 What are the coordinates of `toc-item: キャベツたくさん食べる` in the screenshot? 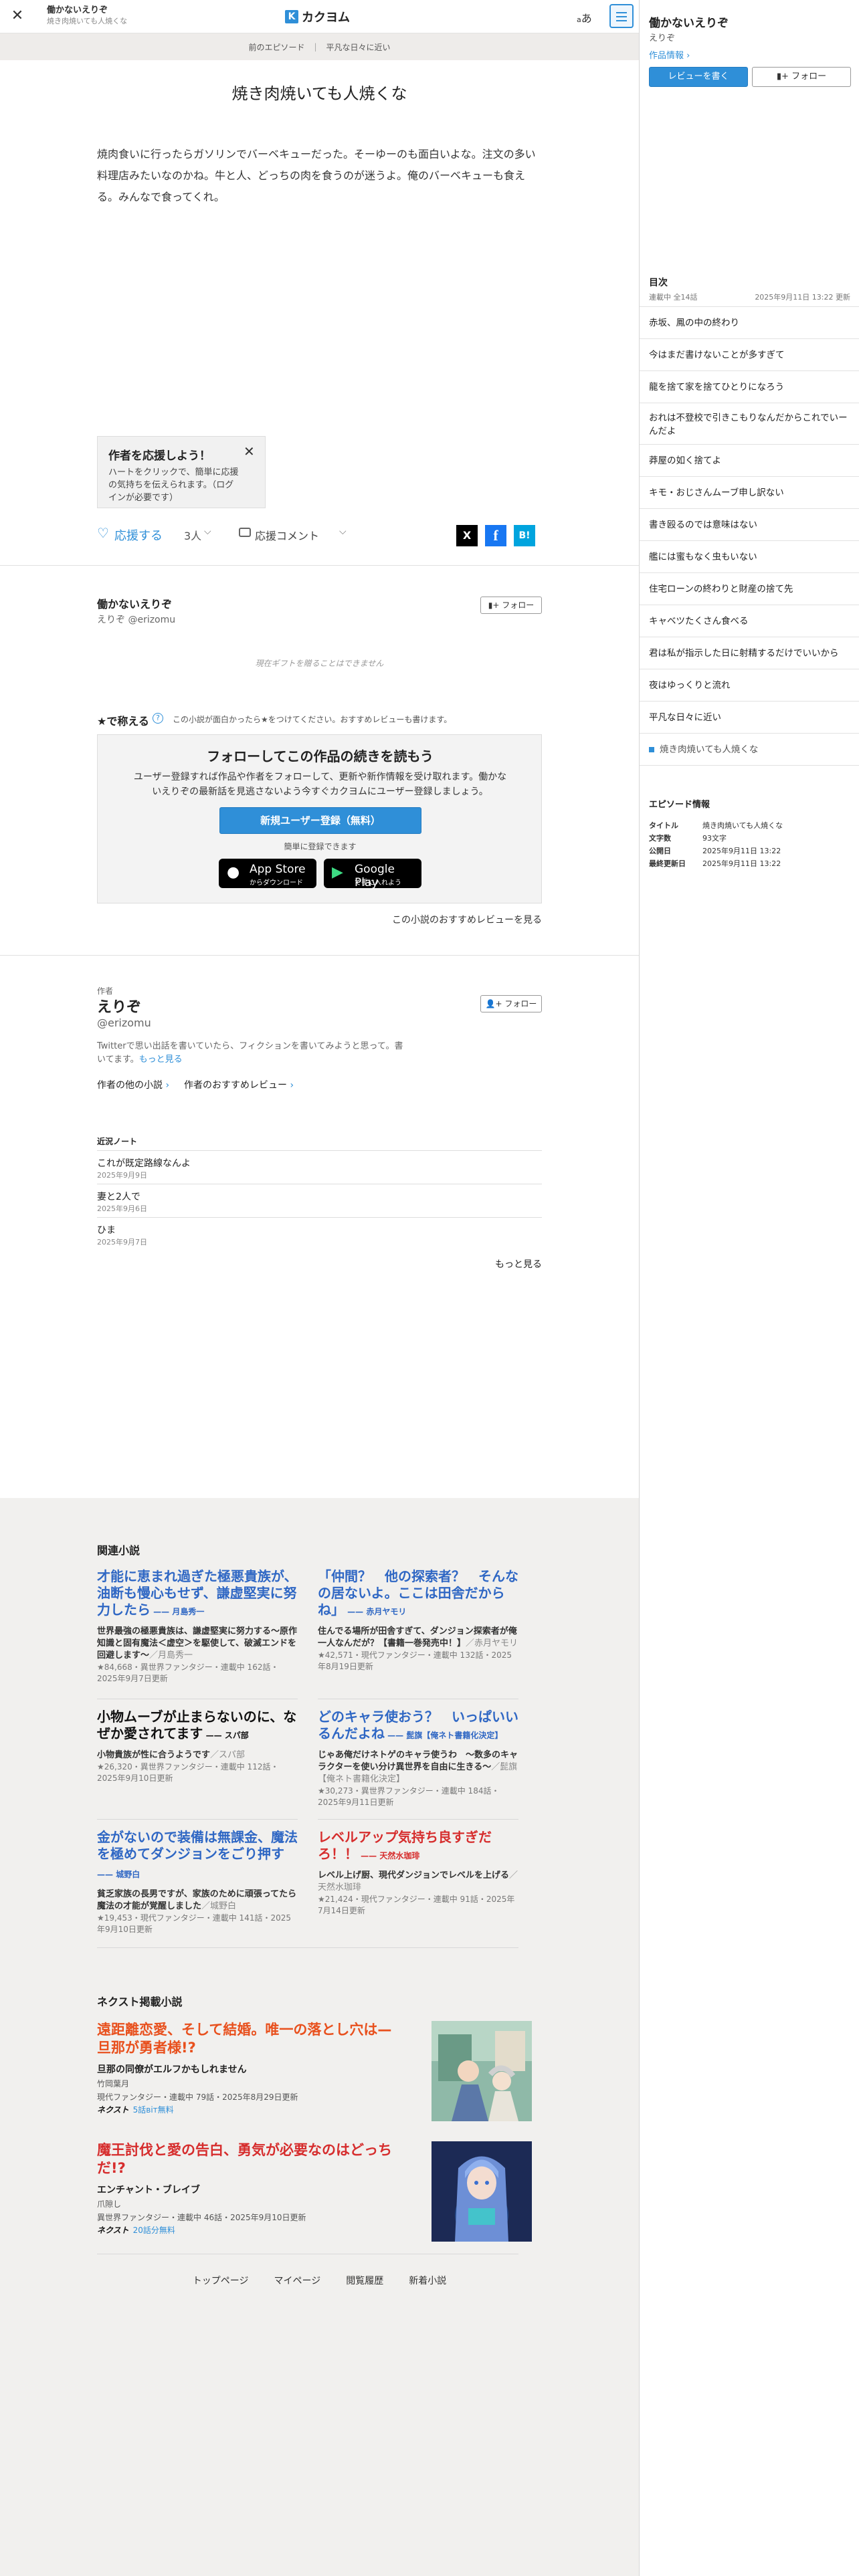 It's located at (750, 621).